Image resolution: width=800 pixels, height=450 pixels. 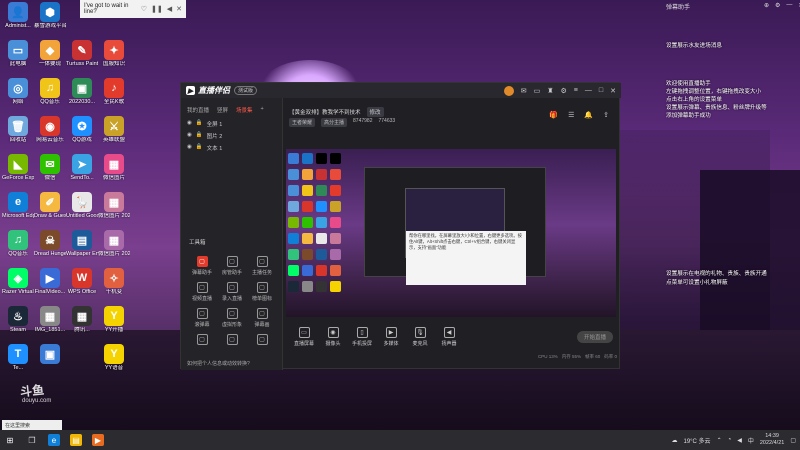 What do you see at coordinates (144, 9) in the screenshot?
I see `like-icon: ♡` at bounding box center [144, 9].